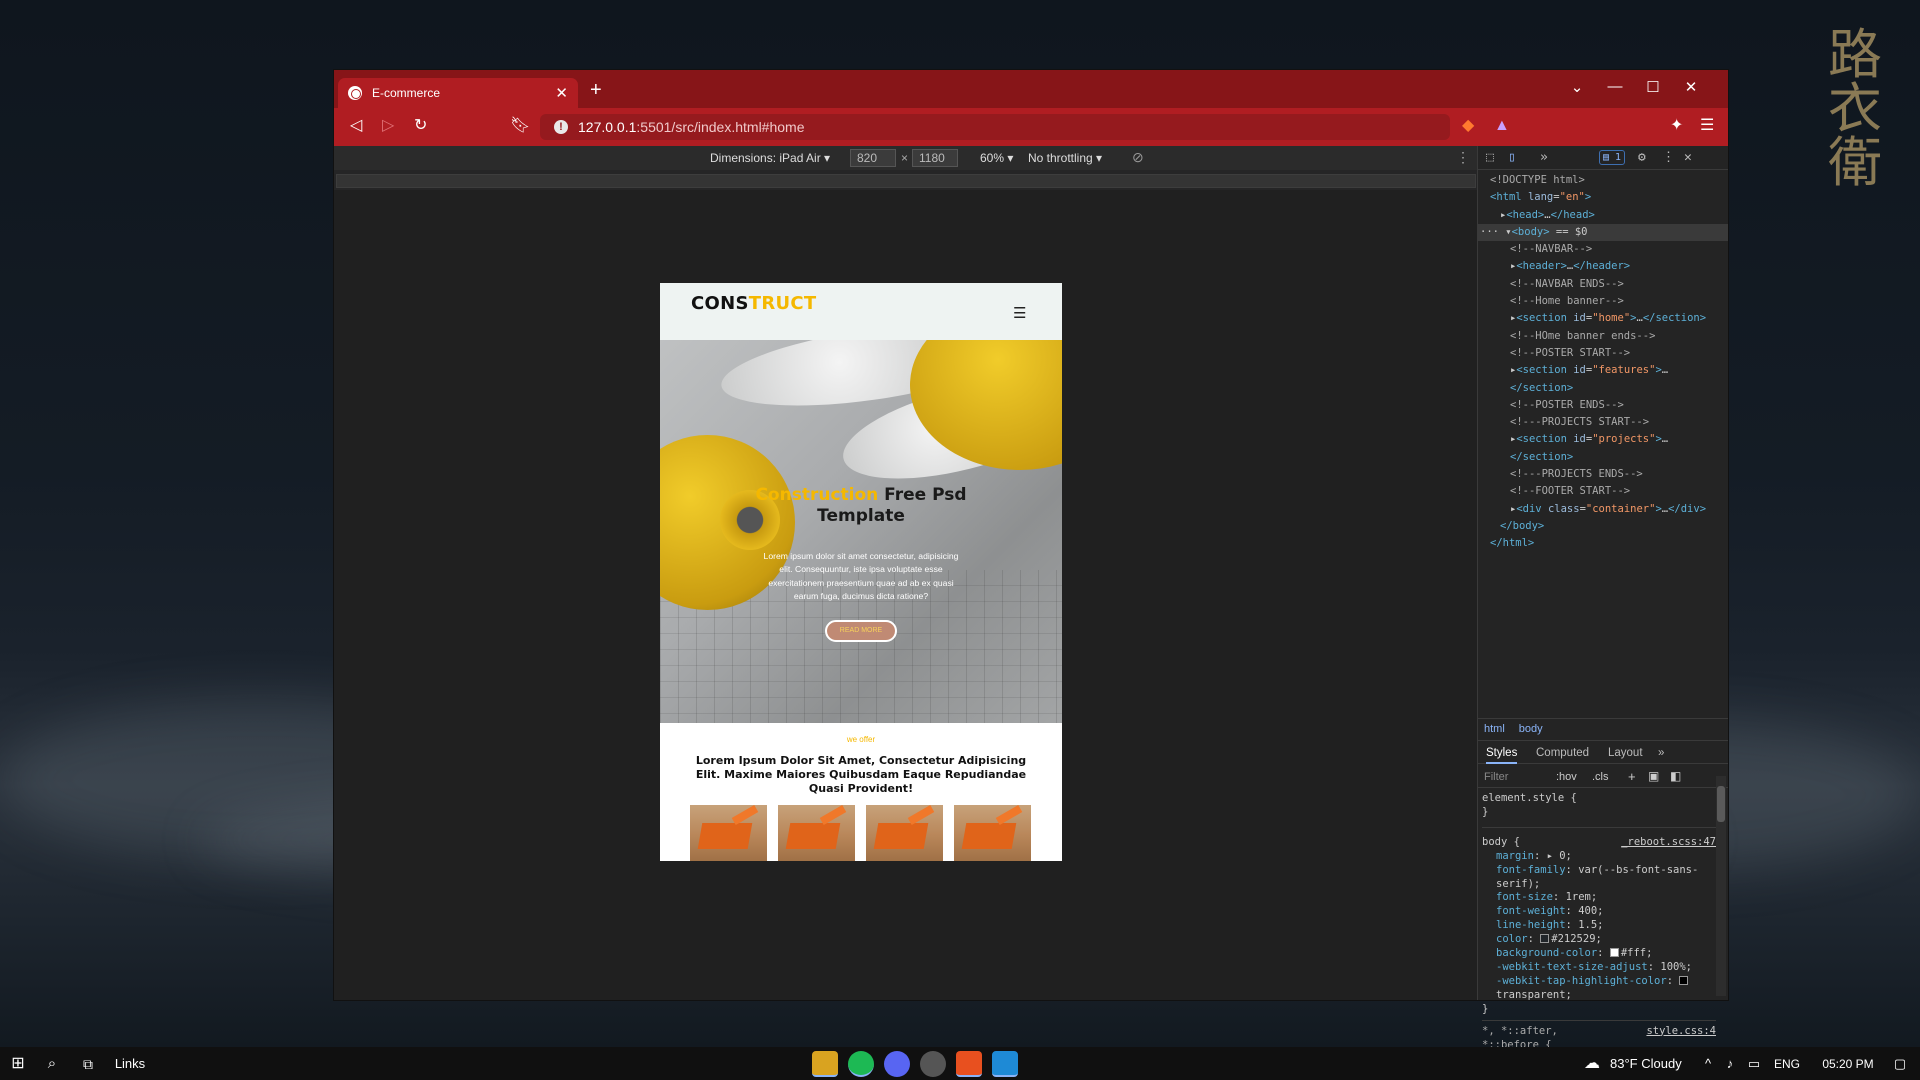  Describe the element at coordinates (1653, 87) in the screenshot. I see `maximize-button: ☐` at that location.